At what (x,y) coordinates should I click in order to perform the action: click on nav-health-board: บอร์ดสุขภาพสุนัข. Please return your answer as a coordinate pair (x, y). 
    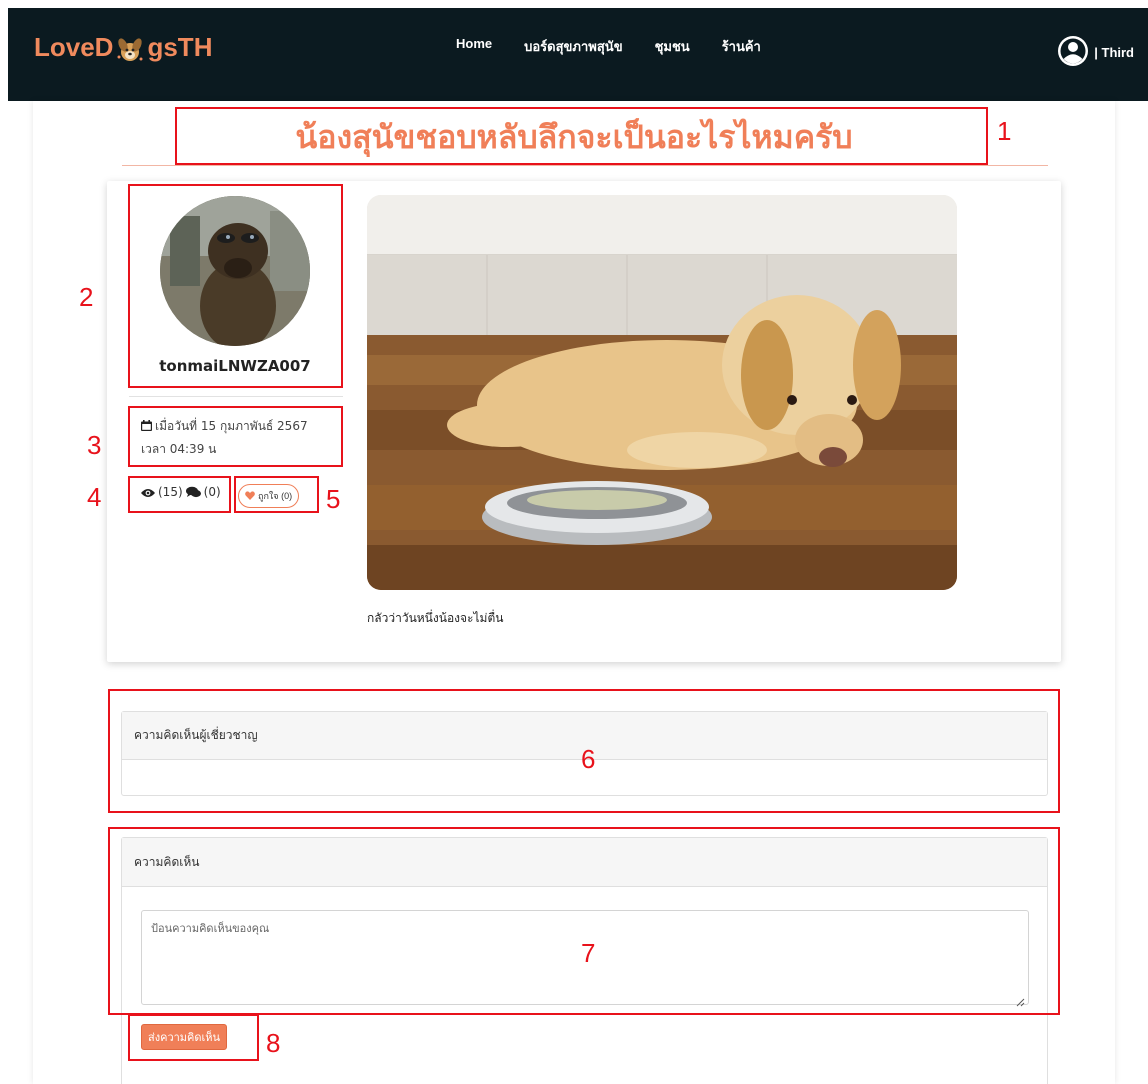
    Looking at the image, I should click on (573, 46).